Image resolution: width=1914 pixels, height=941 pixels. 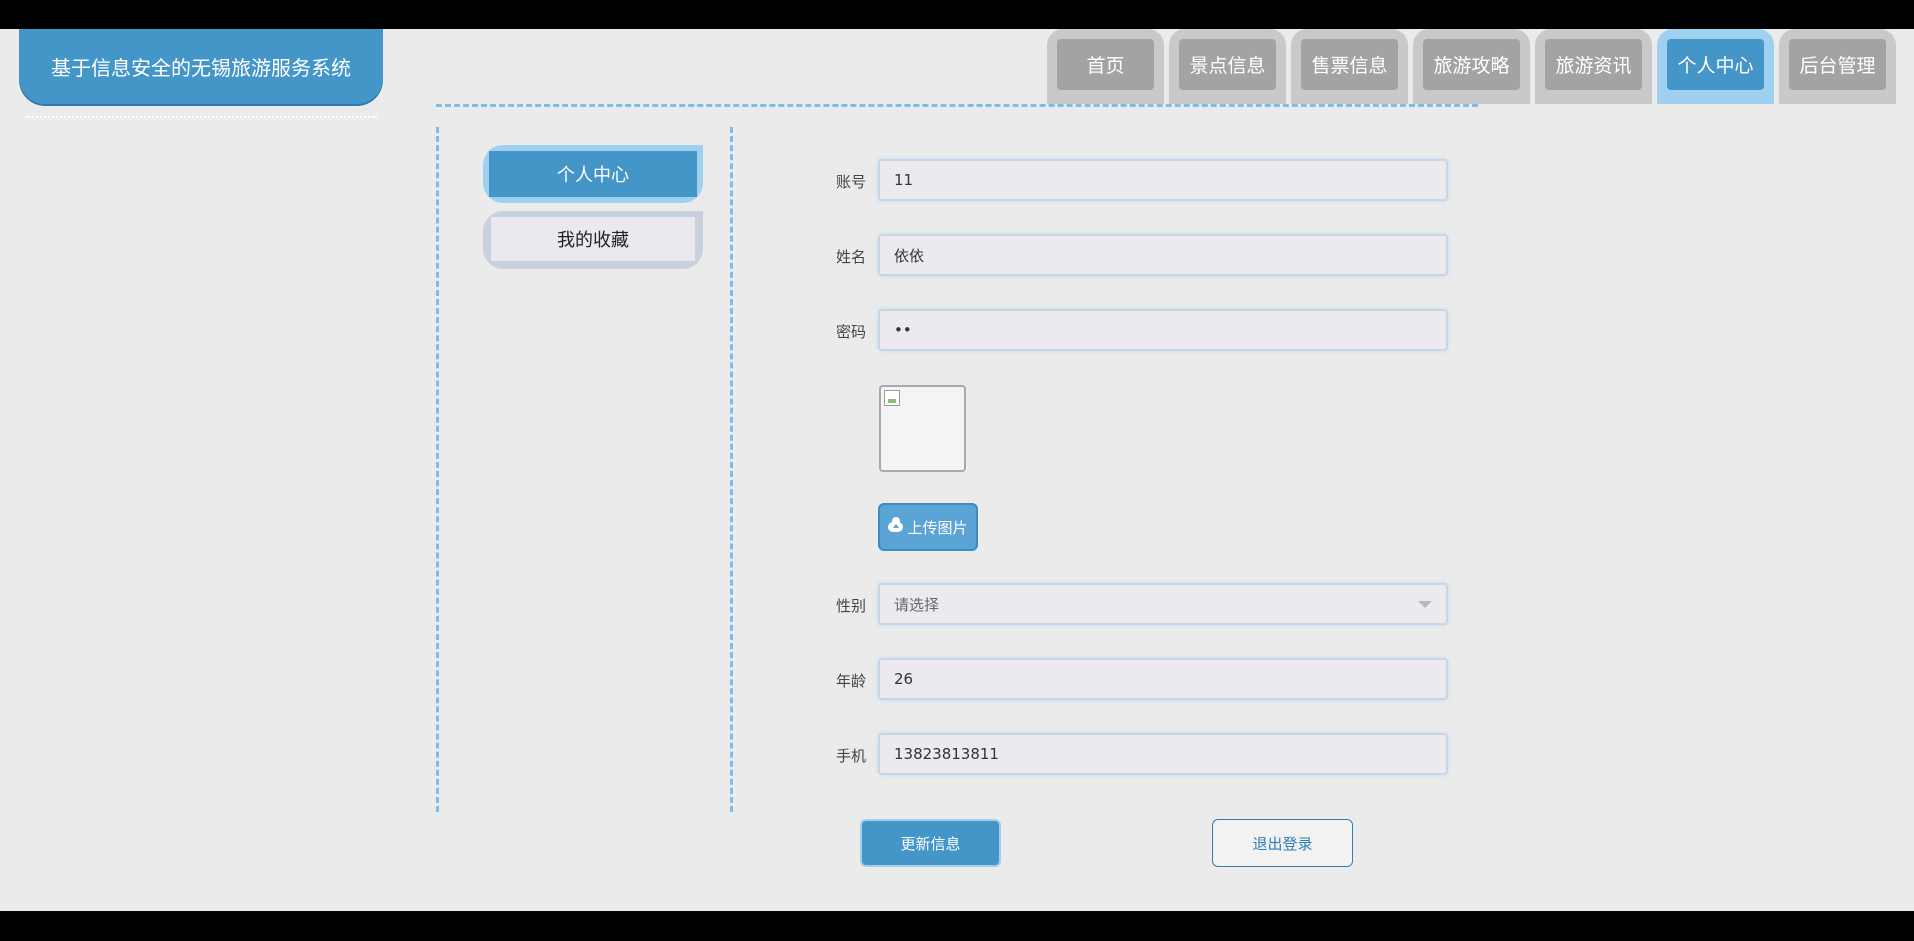 I want to click on tab-admin-label: 后台管理, so click(x=1837, y=64).